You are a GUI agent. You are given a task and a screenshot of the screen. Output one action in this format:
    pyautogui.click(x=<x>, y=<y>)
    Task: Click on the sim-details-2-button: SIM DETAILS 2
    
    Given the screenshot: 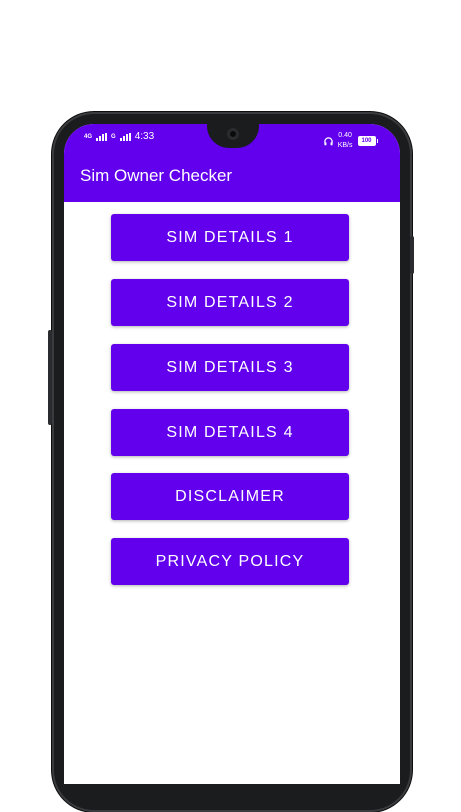 What is the action you would take?
    pyautogui.click(x=230, y=302)
    